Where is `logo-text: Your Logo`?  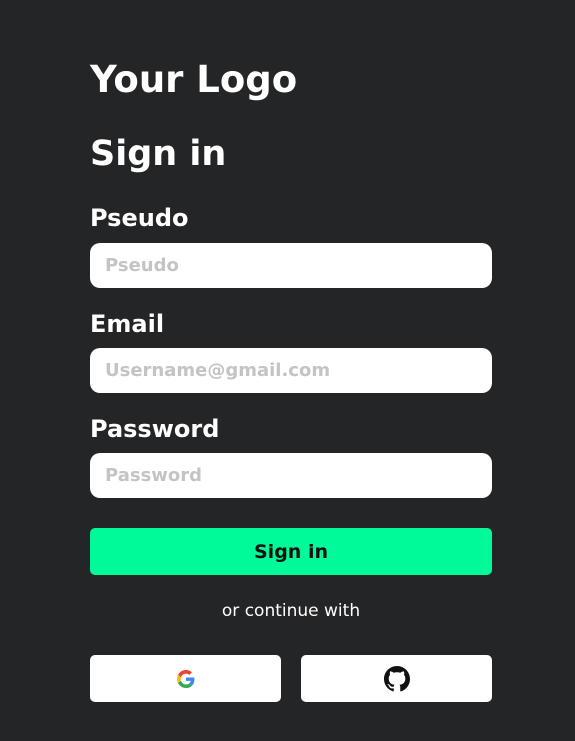 logo-text: Your Logo is located at coordinates (194, 79).